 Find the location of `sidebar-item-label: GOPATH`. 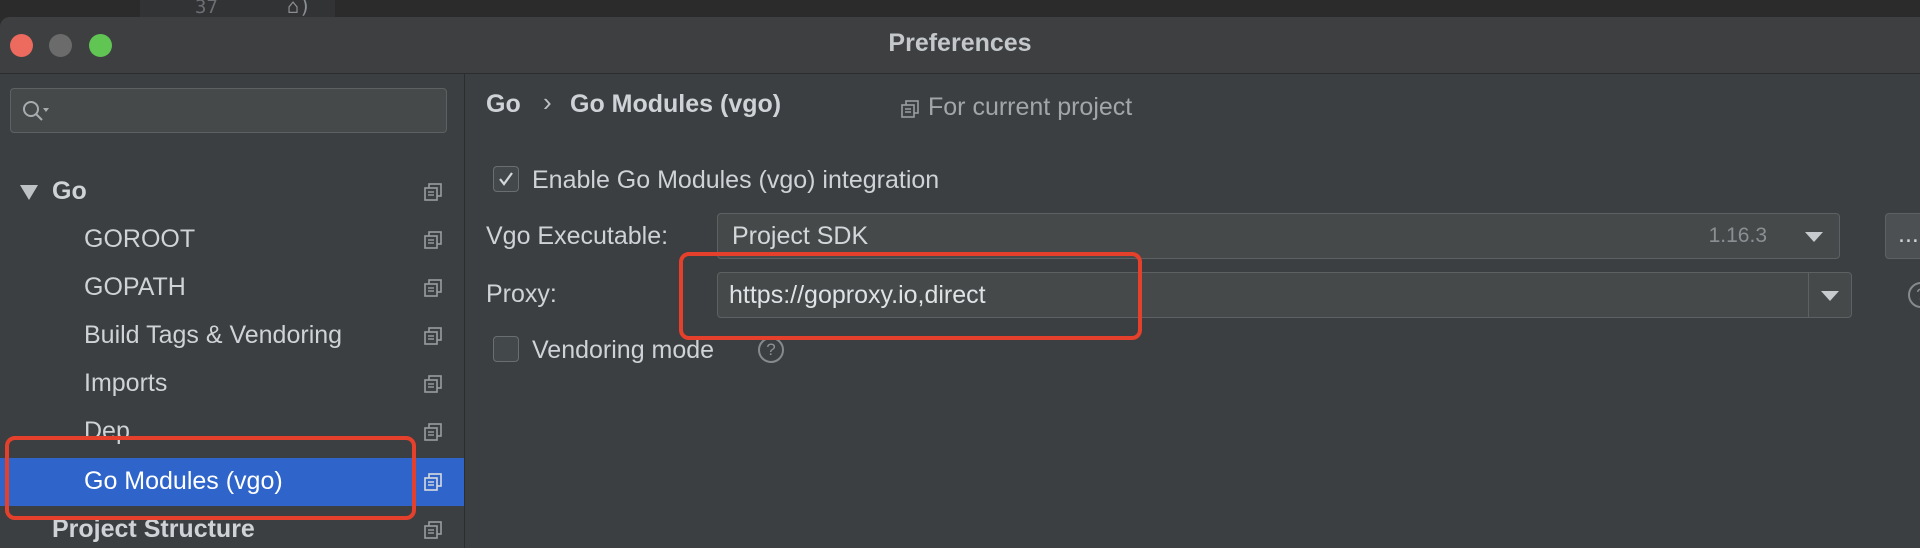

sidebar-item-label: GOPATH is located at coordinates (135, 287).